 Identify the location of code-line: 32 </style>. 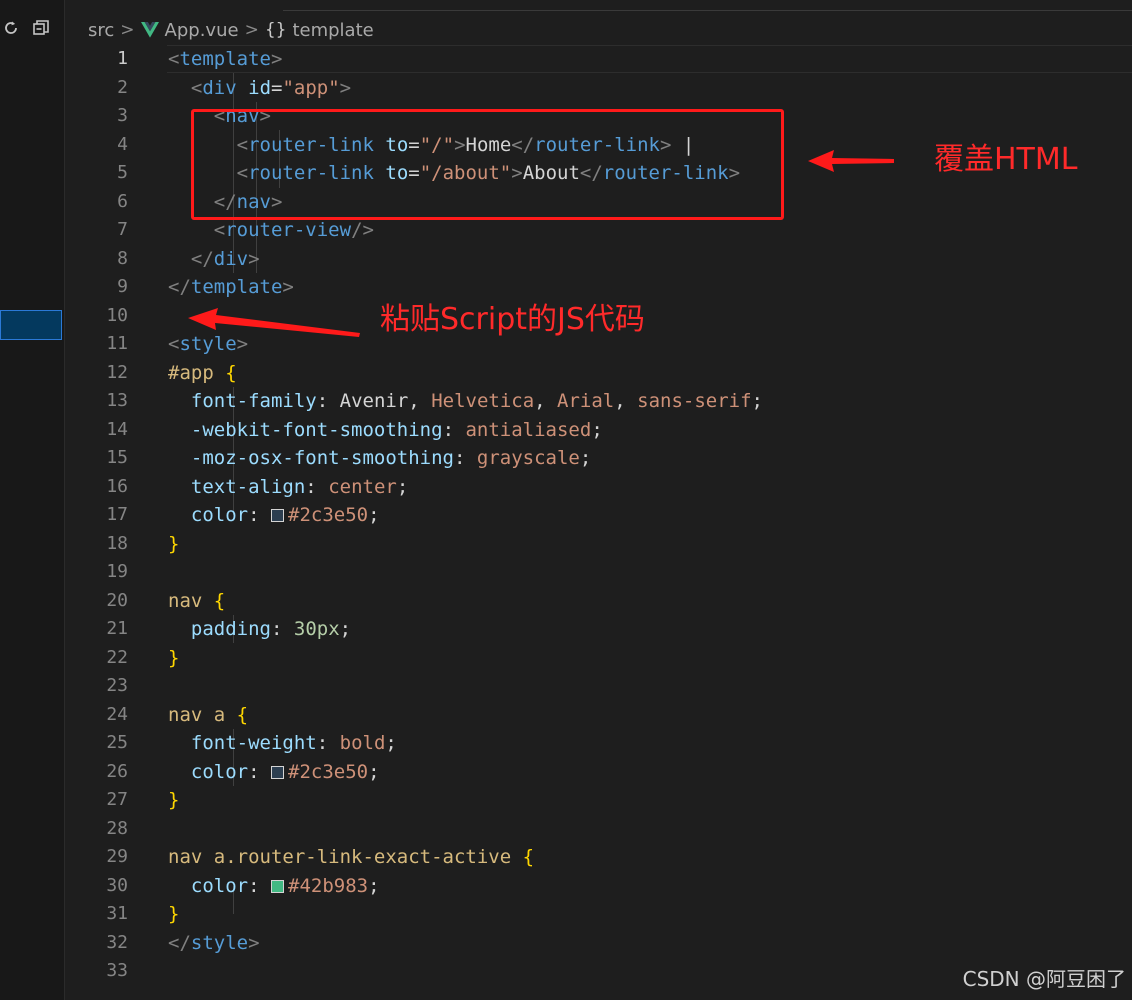
(598, 943).